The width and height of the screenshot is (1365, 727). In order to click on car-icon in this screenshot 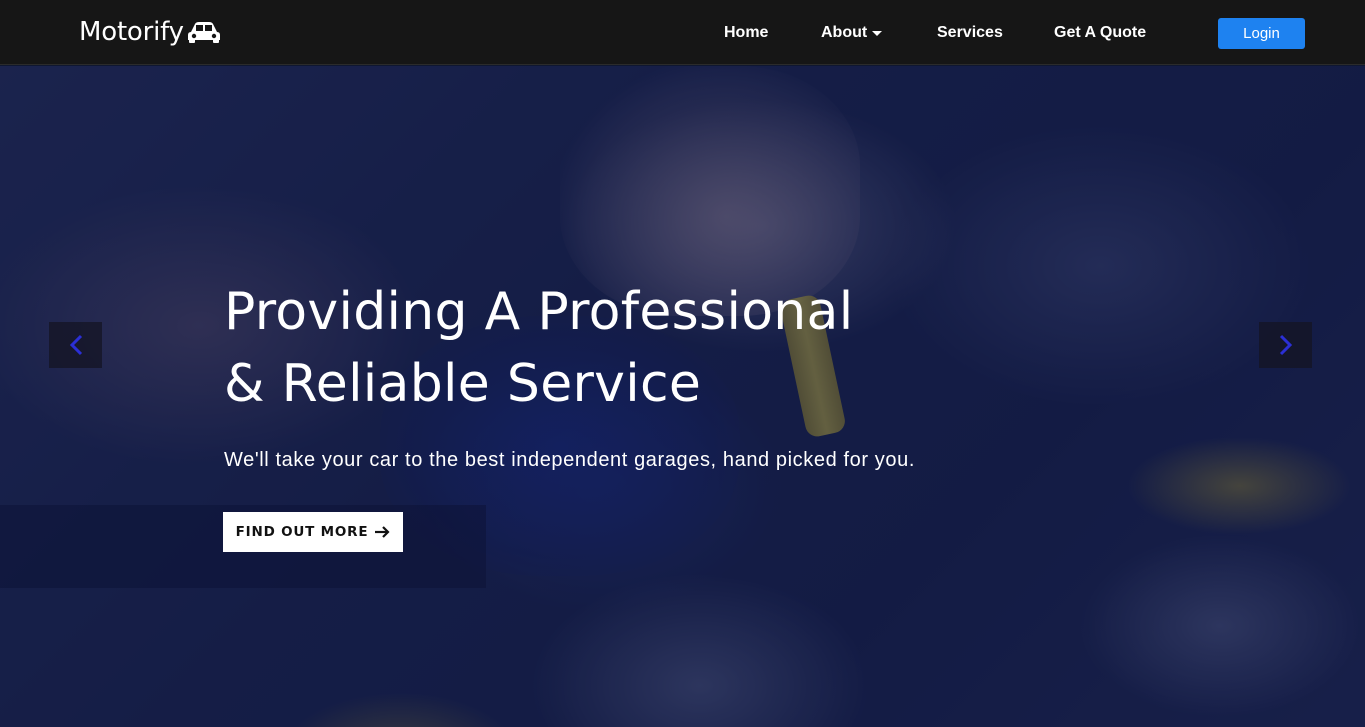, I will do `click(203, 32)`.